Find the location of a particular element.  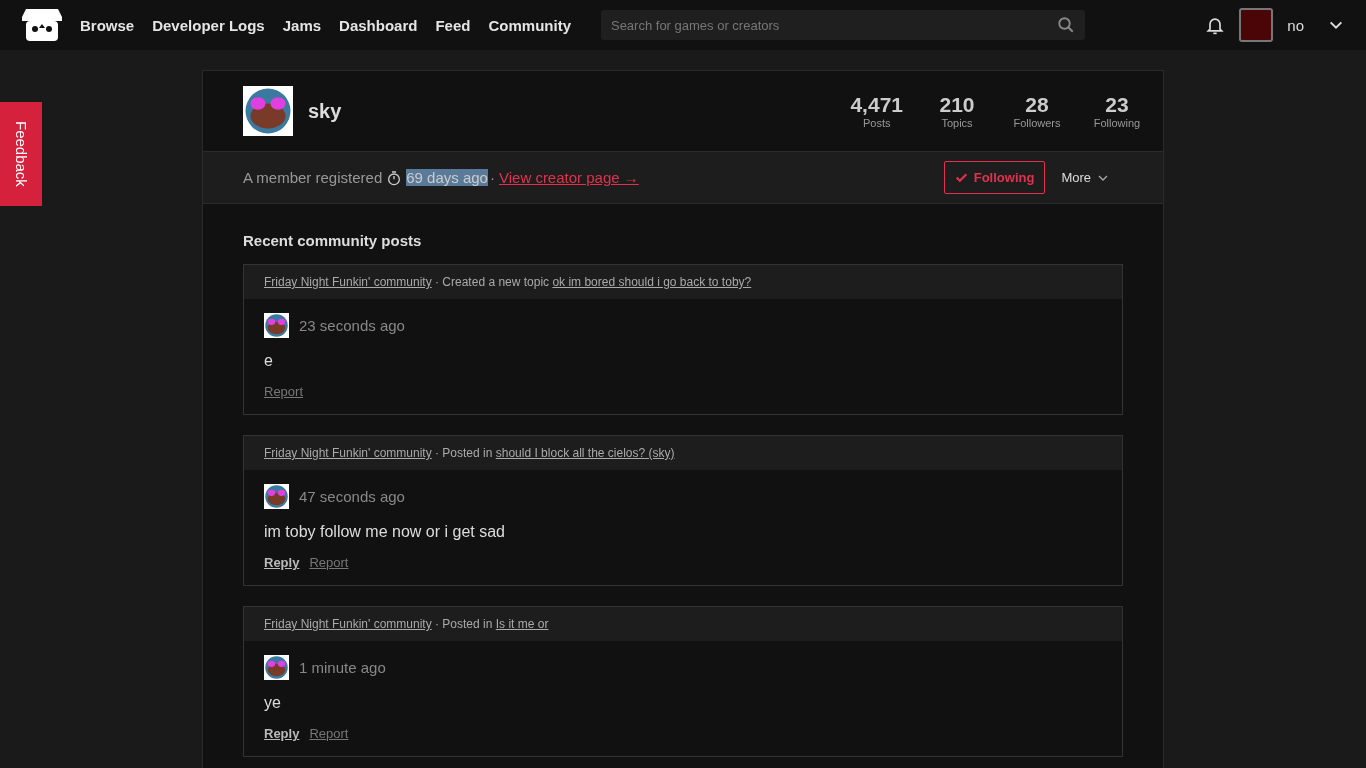

post-time: 47 seconds ago is located at coordinates (352, 496).